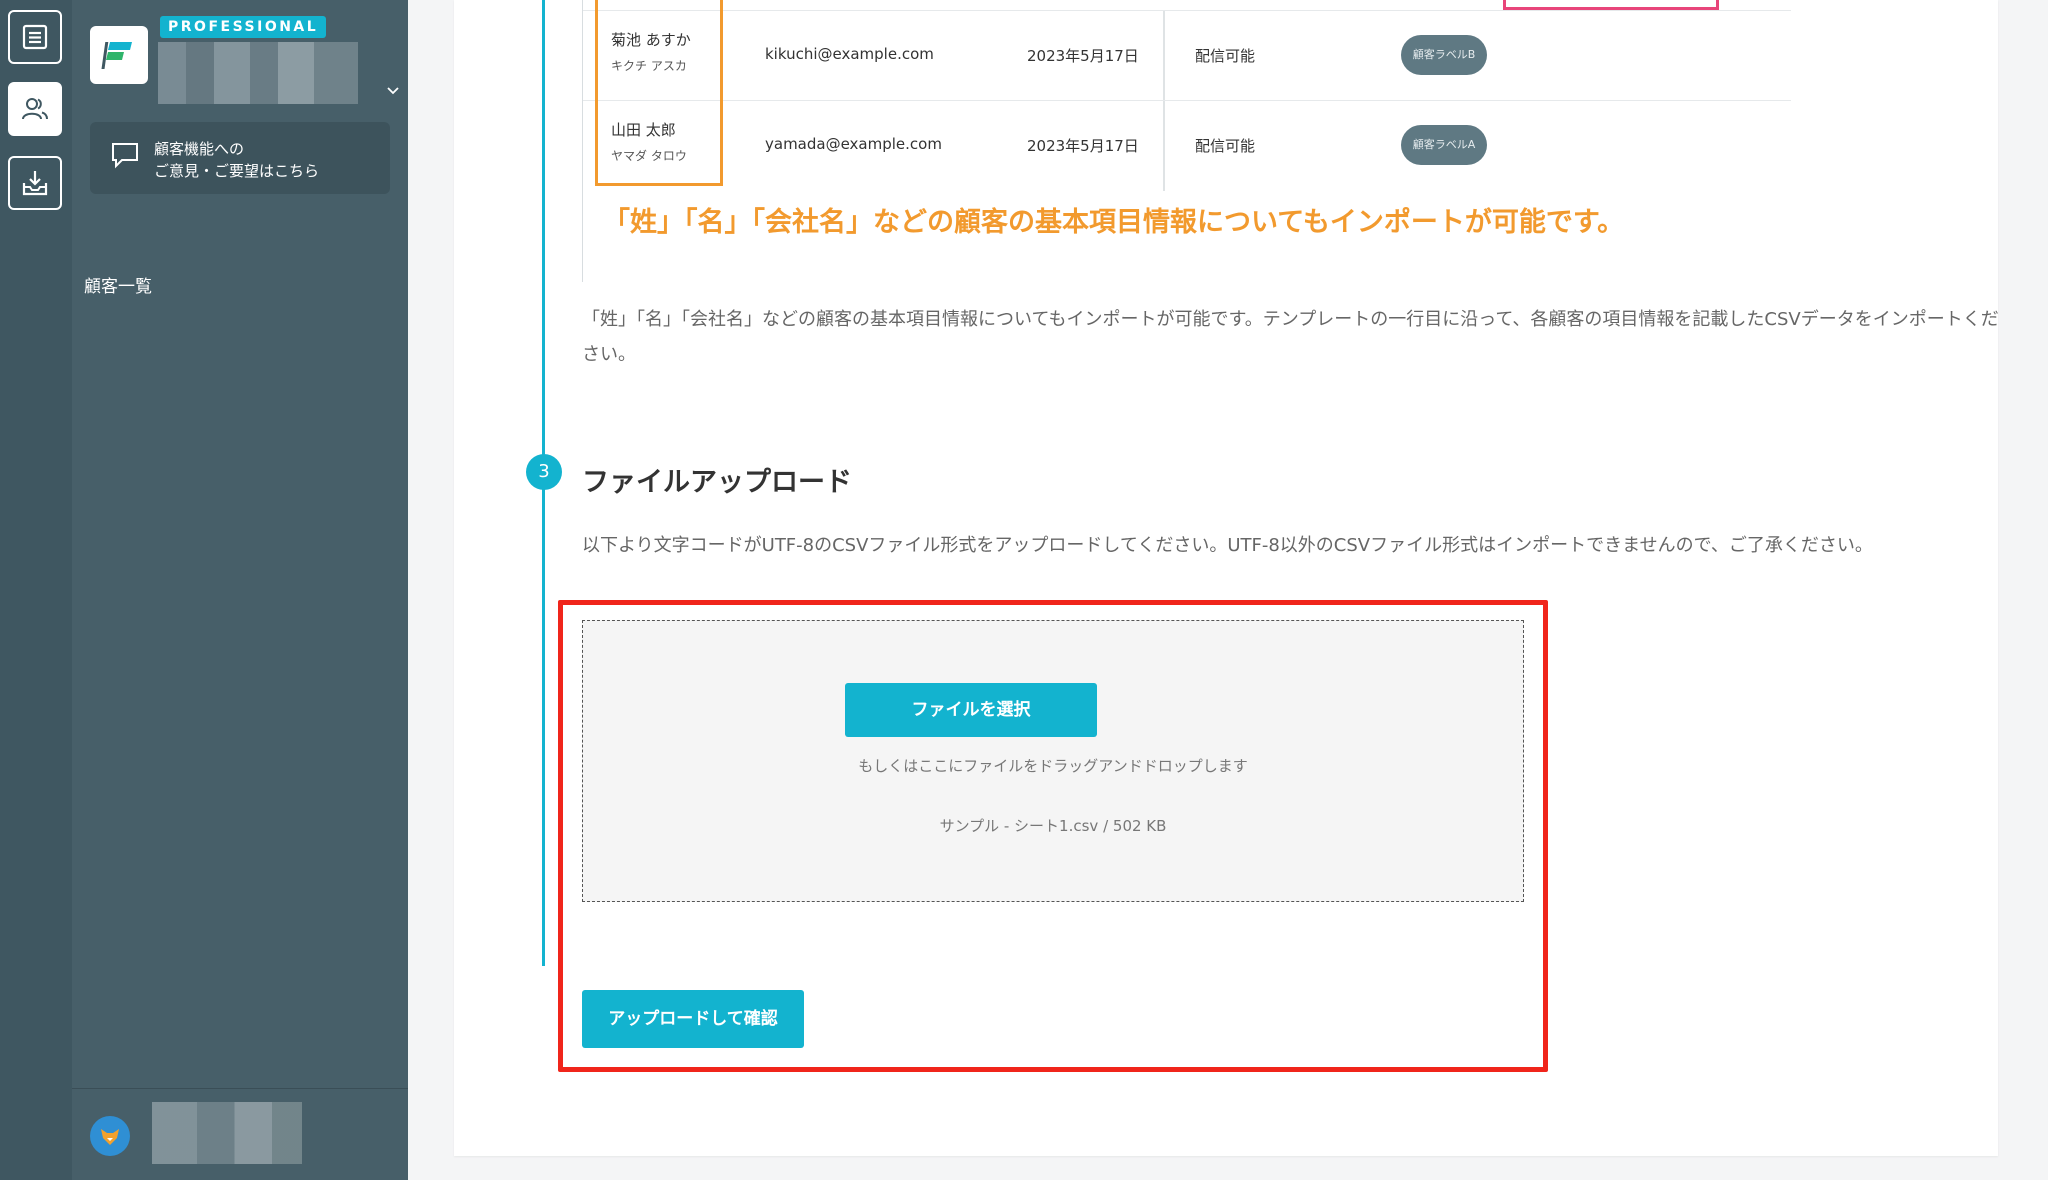 This screenshot has height=1180, width=2048. I want to click on section-title: ファイルアップロード, so click(717, 482).